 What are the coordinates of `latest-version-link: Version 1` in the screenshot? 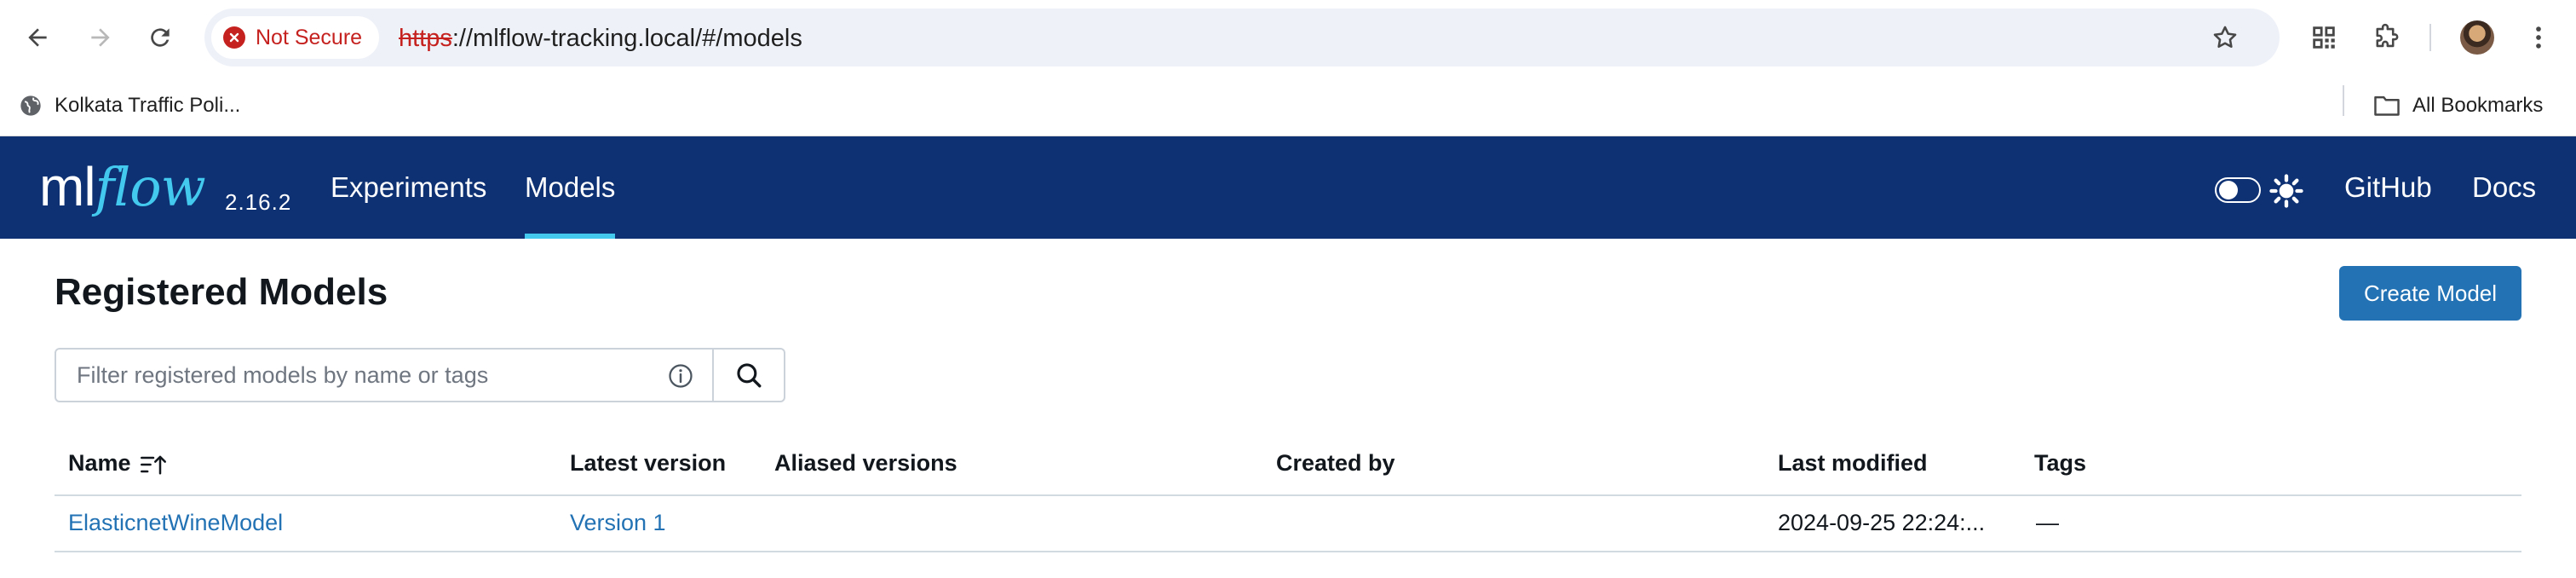 It's located at (618, 523).